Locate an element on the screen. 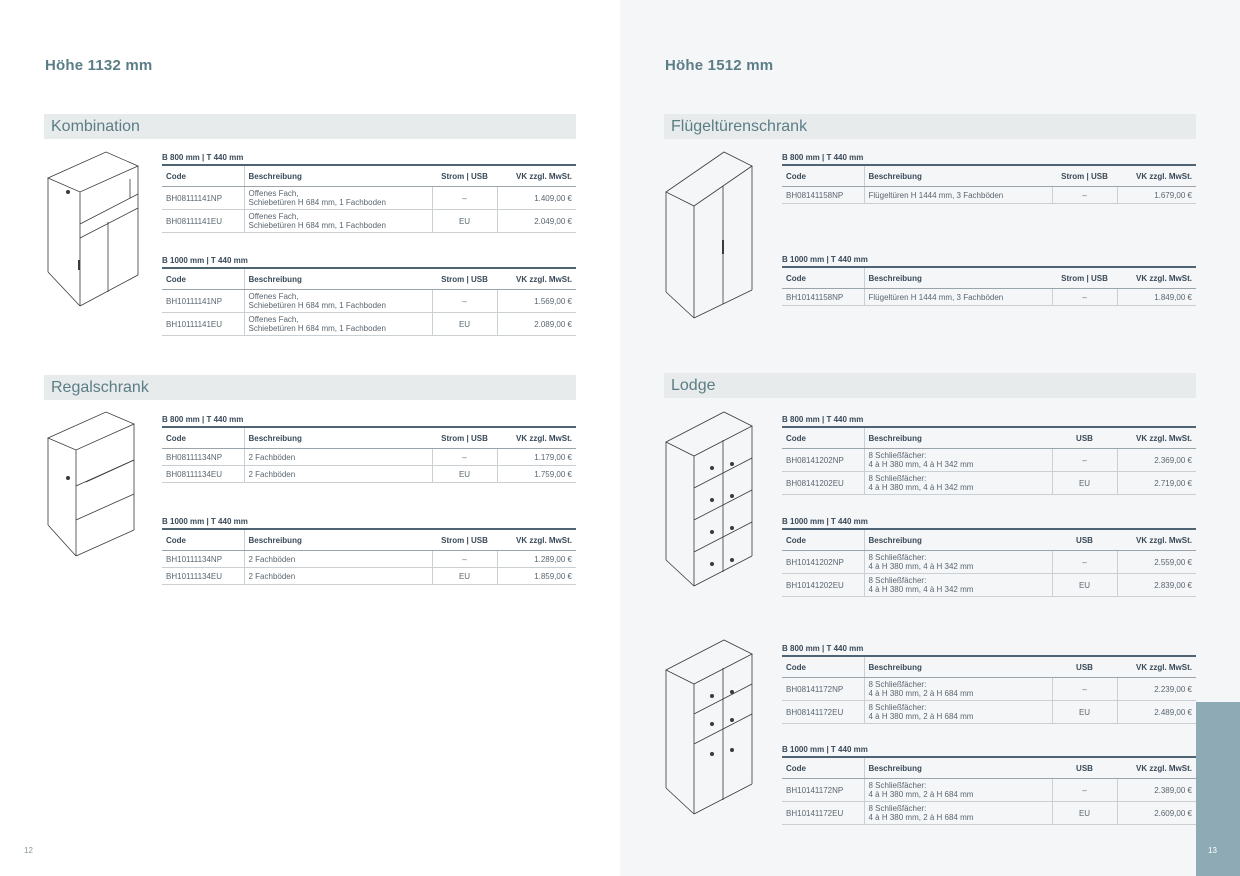  dimension-label: B 800 mm | T 440 mm is located at coordinates (823, 648).